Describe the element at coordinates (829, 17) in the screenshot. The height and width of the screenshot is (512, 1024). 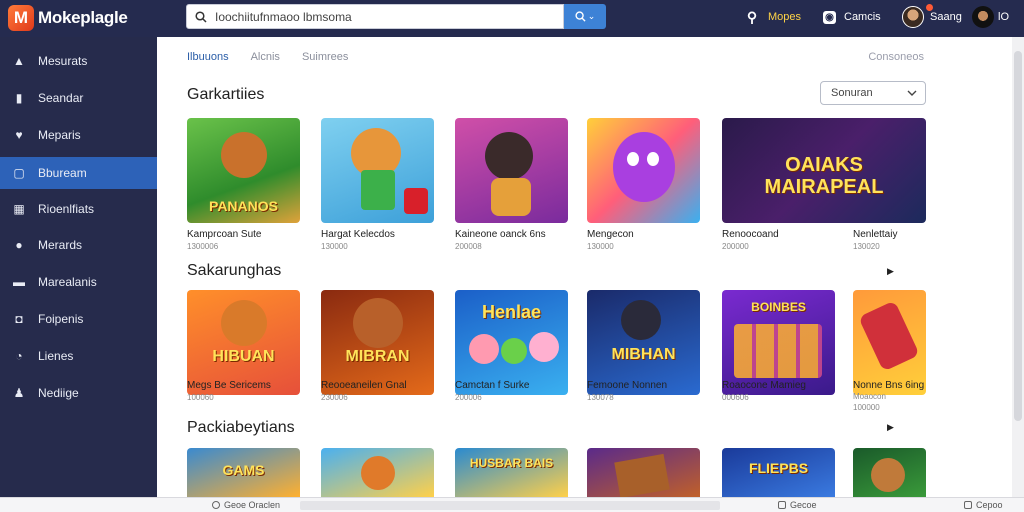
I see `chat-icon: ◉` at that location.